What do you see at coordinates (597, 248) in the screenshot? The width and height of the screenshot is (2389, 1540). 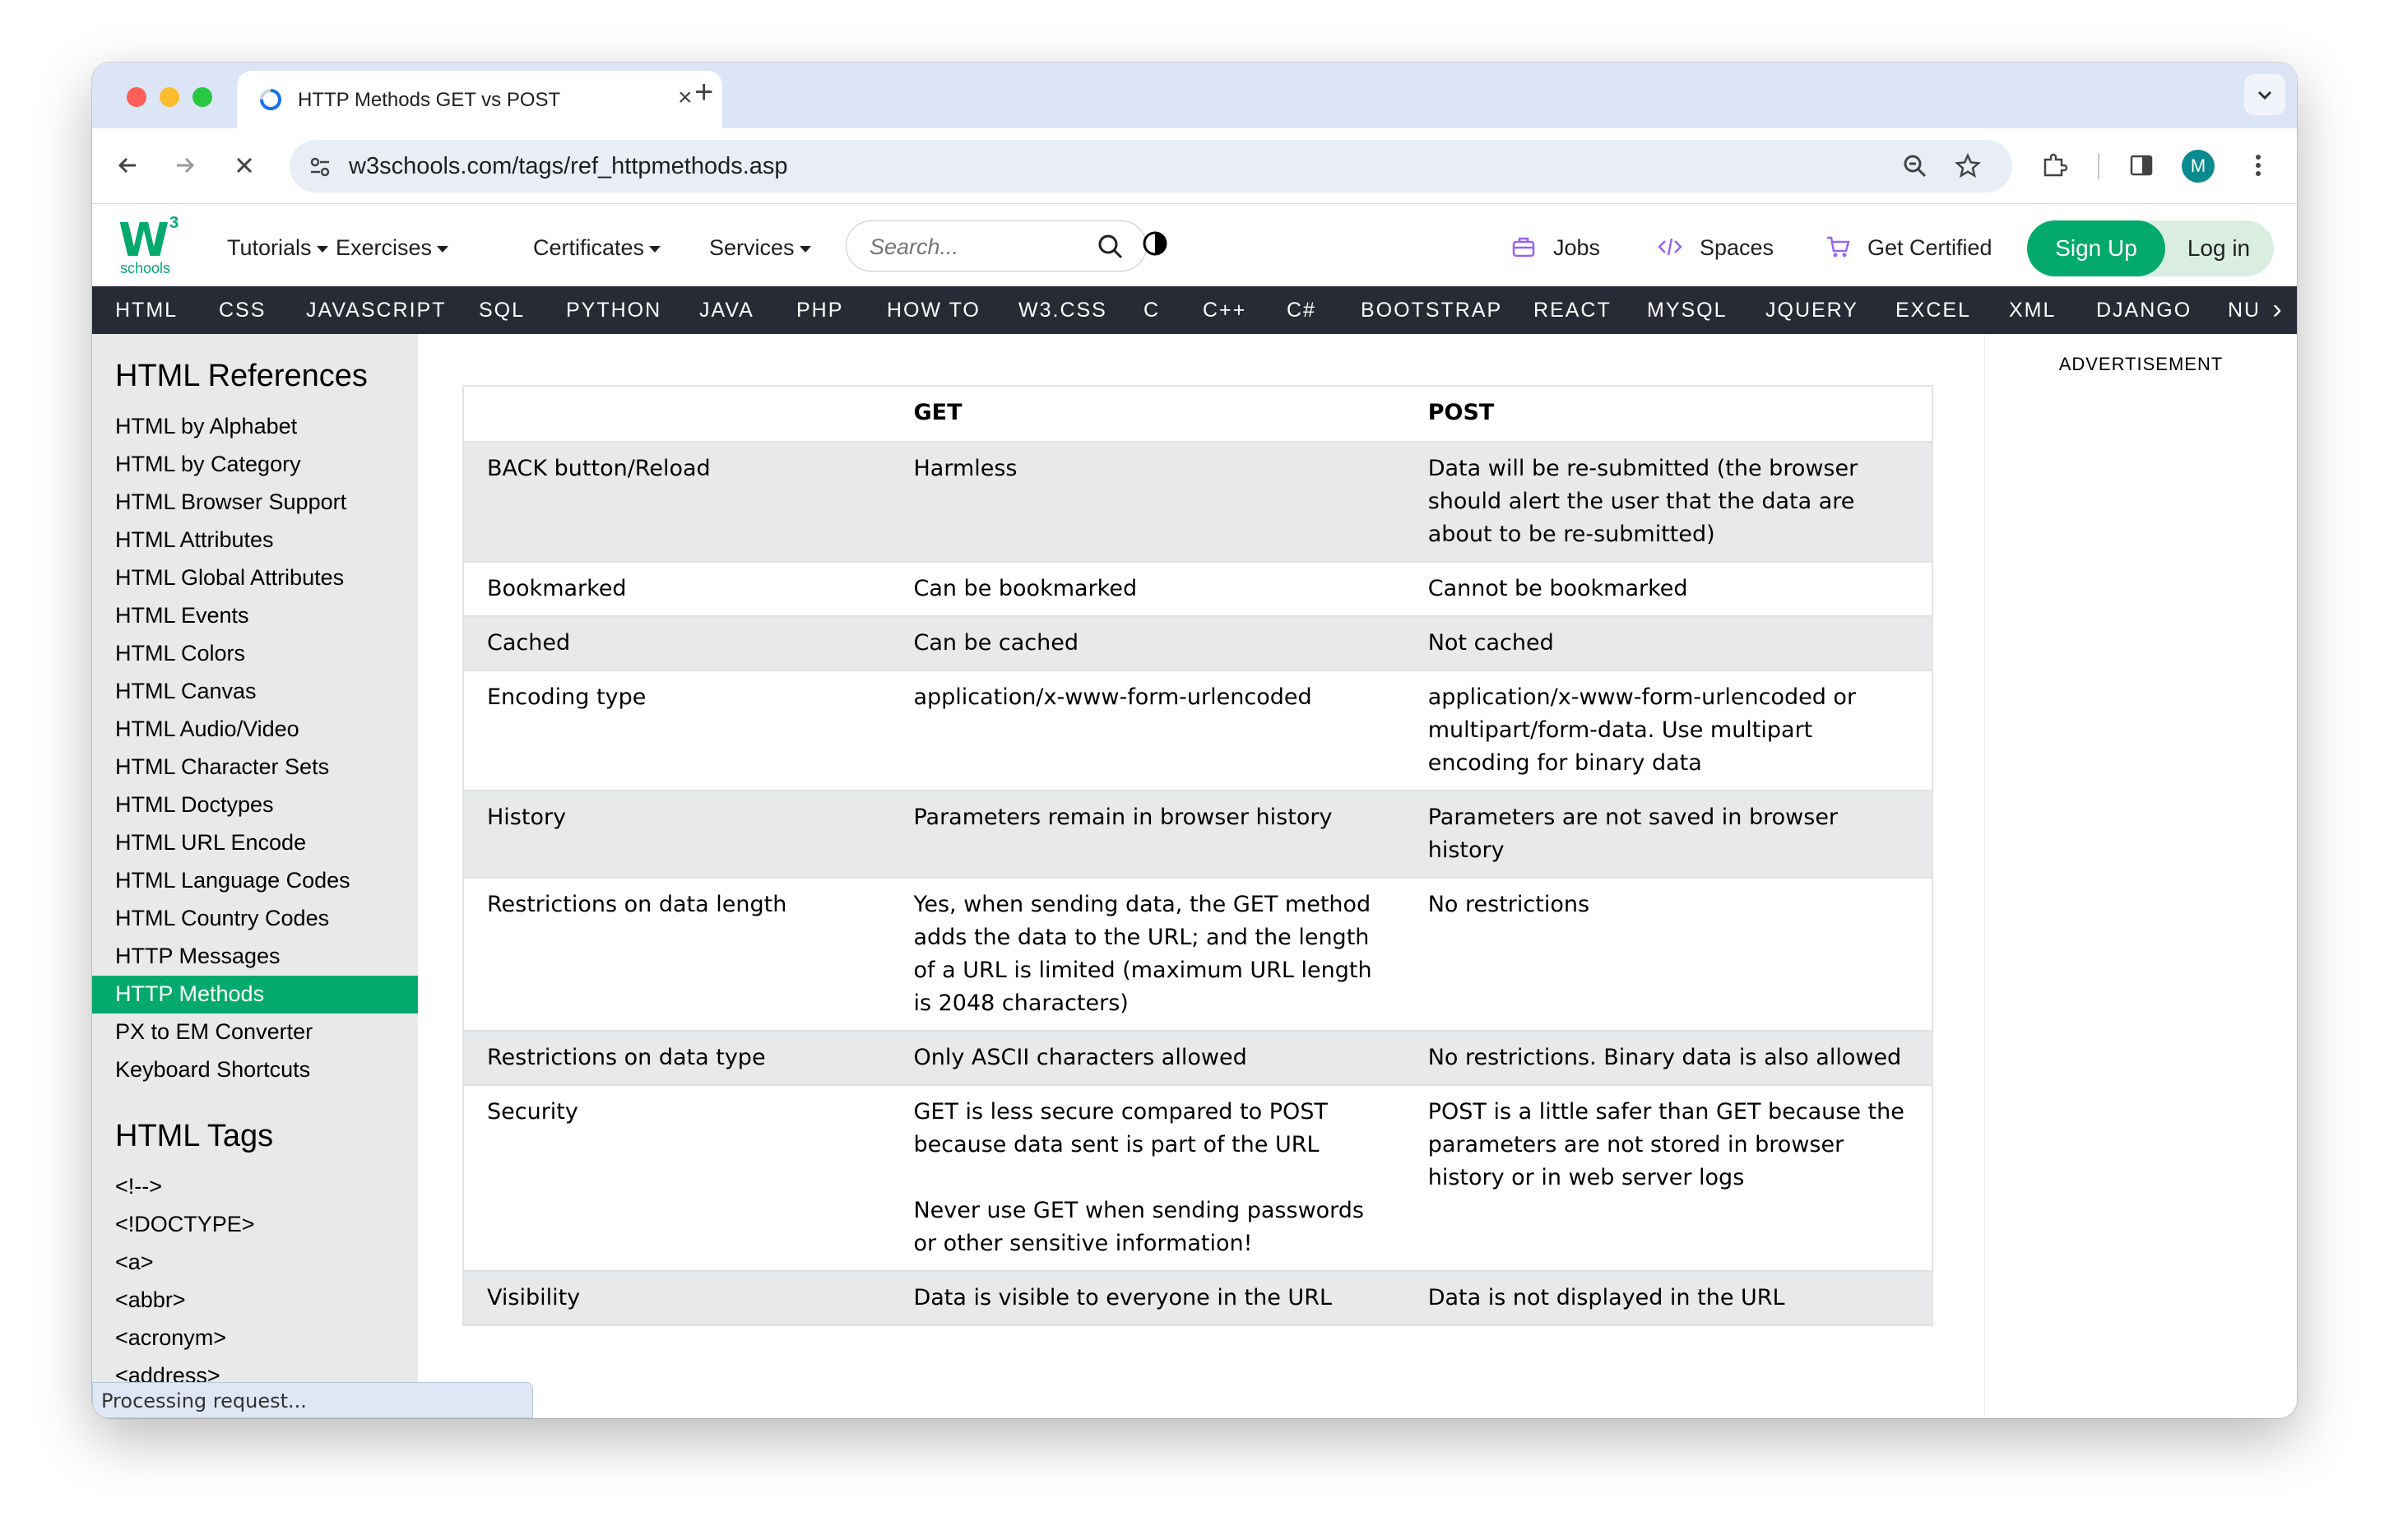 I see `menu-certificates: Certificates` at bounding box center [597, 248].